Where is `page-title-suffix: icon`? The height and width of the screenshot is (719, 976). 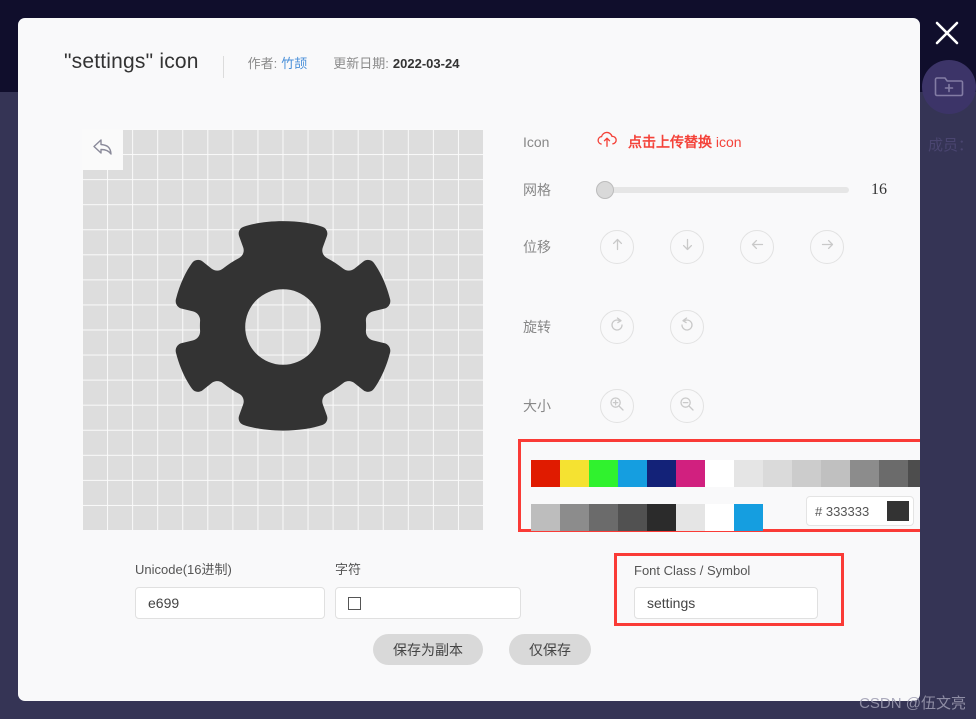
page-title-suffix: icon is located at coordinates (179, 61).